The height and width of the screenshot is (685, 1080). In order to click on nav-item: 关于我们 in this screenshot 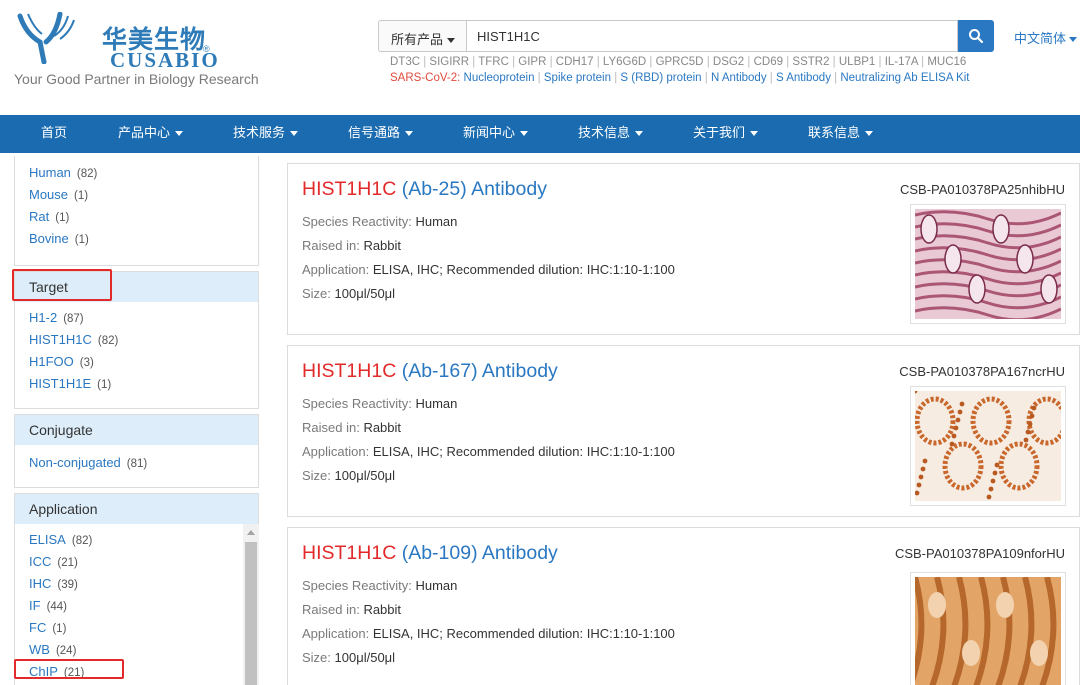, I will do `click(726, 134)`.